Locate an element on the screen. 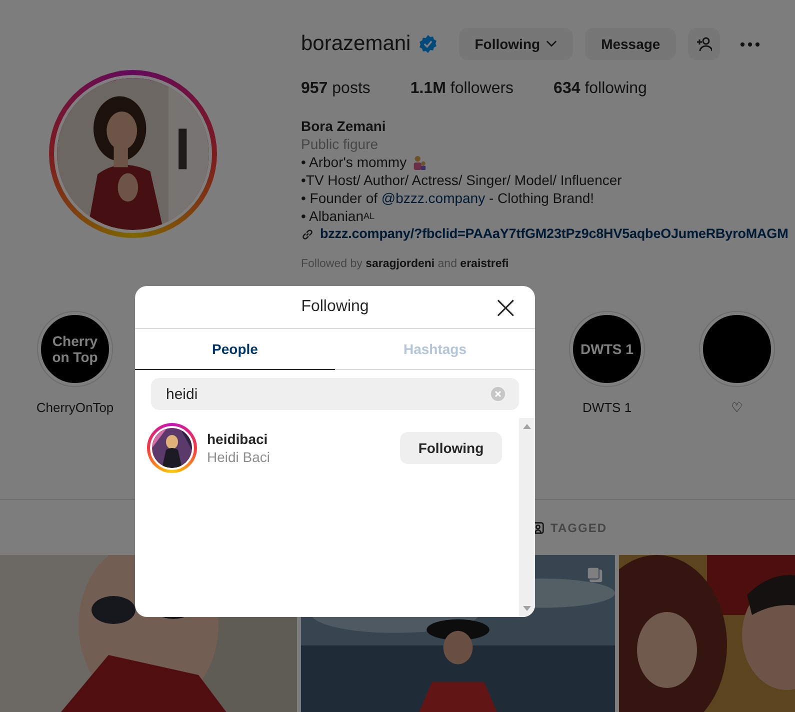 The height and width of the screenshot is (712, 795). stat-text: 634 following is located at coordinates (600, 89).